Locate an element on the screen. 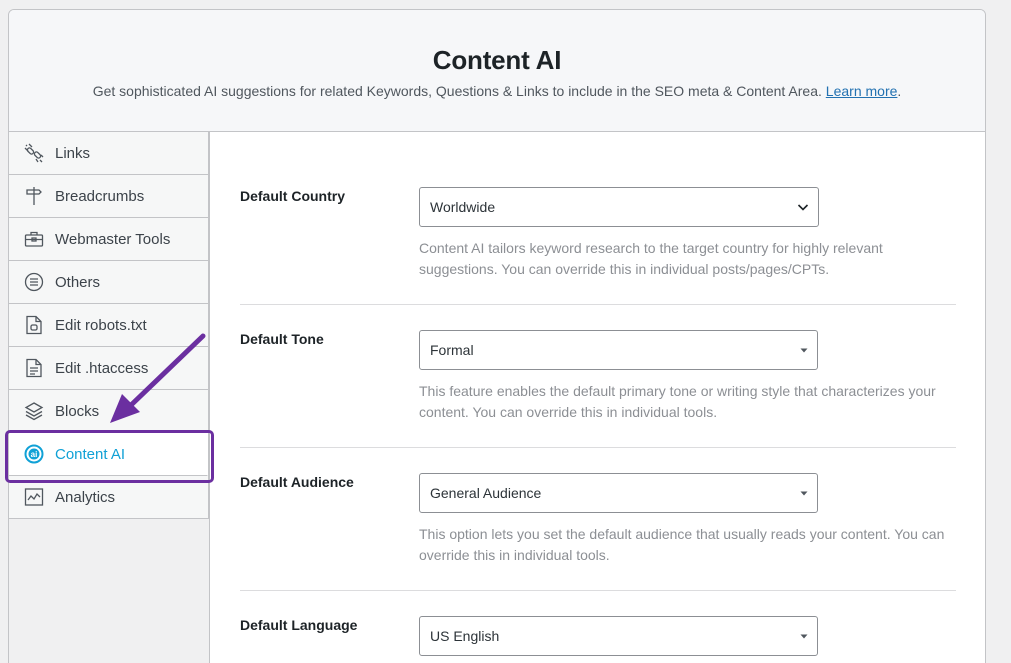 The height and width of the screenshot is (663, 1011). signpost-icon is located at coordinates (34, 196).